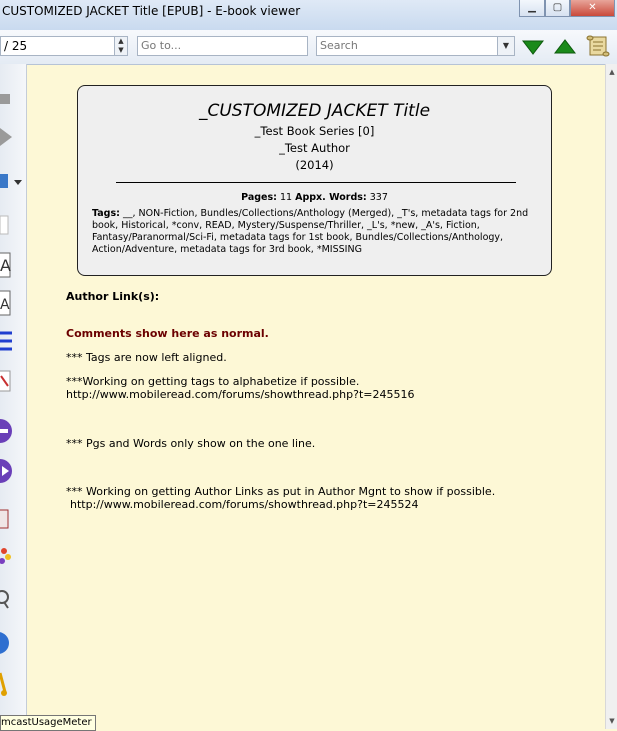  I want to click on search-placeholder: Search, so click(339, 45).